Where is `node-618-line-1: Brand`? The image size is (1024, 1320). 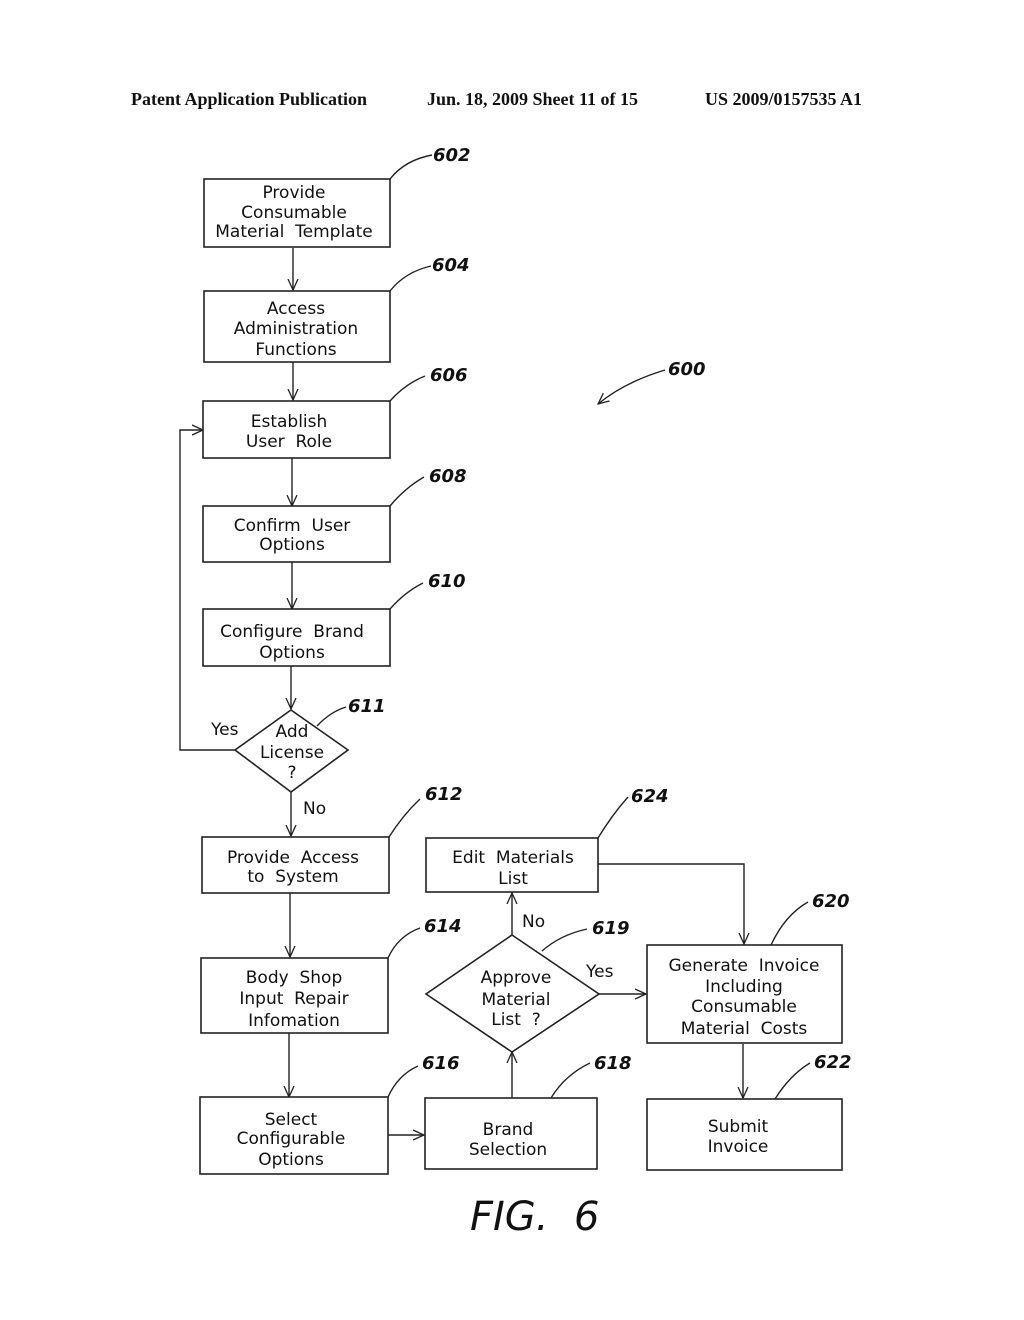
node-618-line-1: Brand is located at coordinates (508, 1130).